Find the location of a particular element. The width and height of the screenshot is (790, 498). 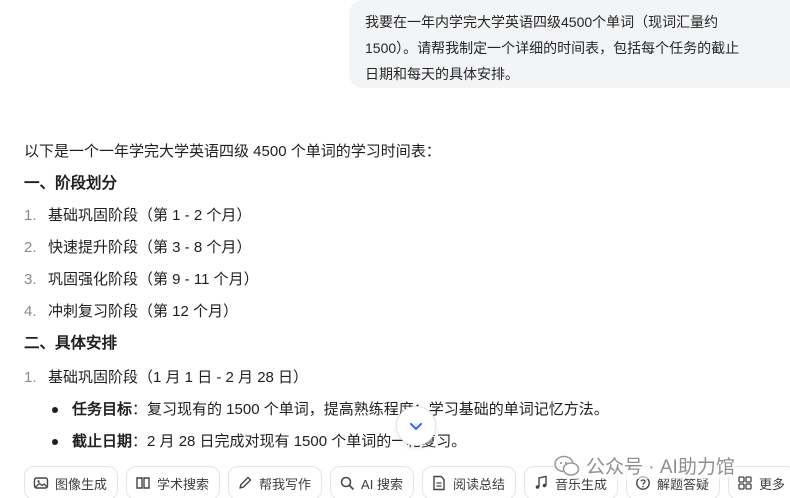

pen-icon is located at coordinates (245, 482).